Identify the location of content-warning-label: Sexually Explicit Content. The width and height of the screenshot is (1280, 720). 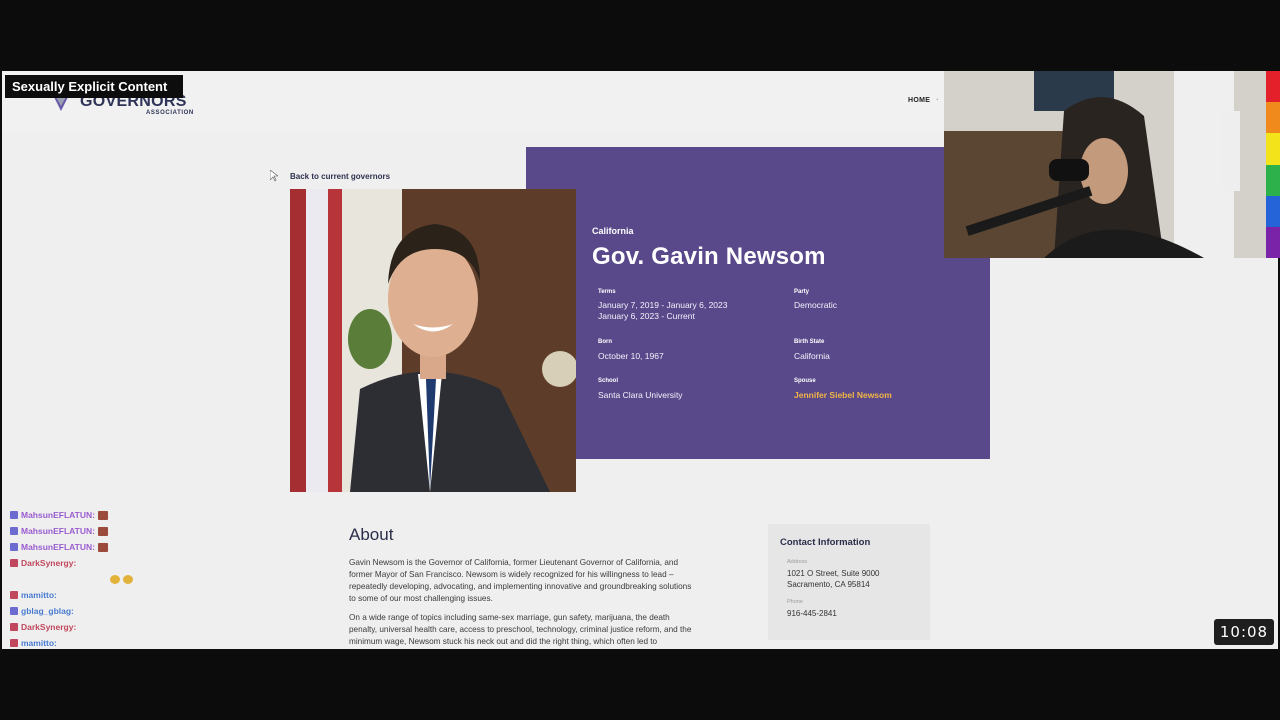
(94, 86).